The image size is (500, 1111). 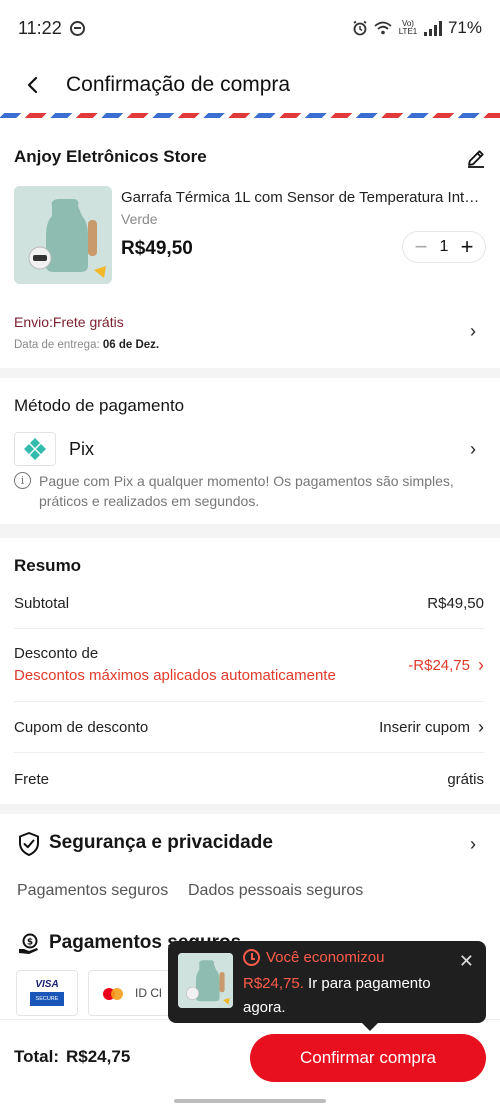 What do you see at coordinates (93, 890) in the screenshot?
I see `secure-payments-item: Pagamentos seguros` at bounding box center [93, 890].